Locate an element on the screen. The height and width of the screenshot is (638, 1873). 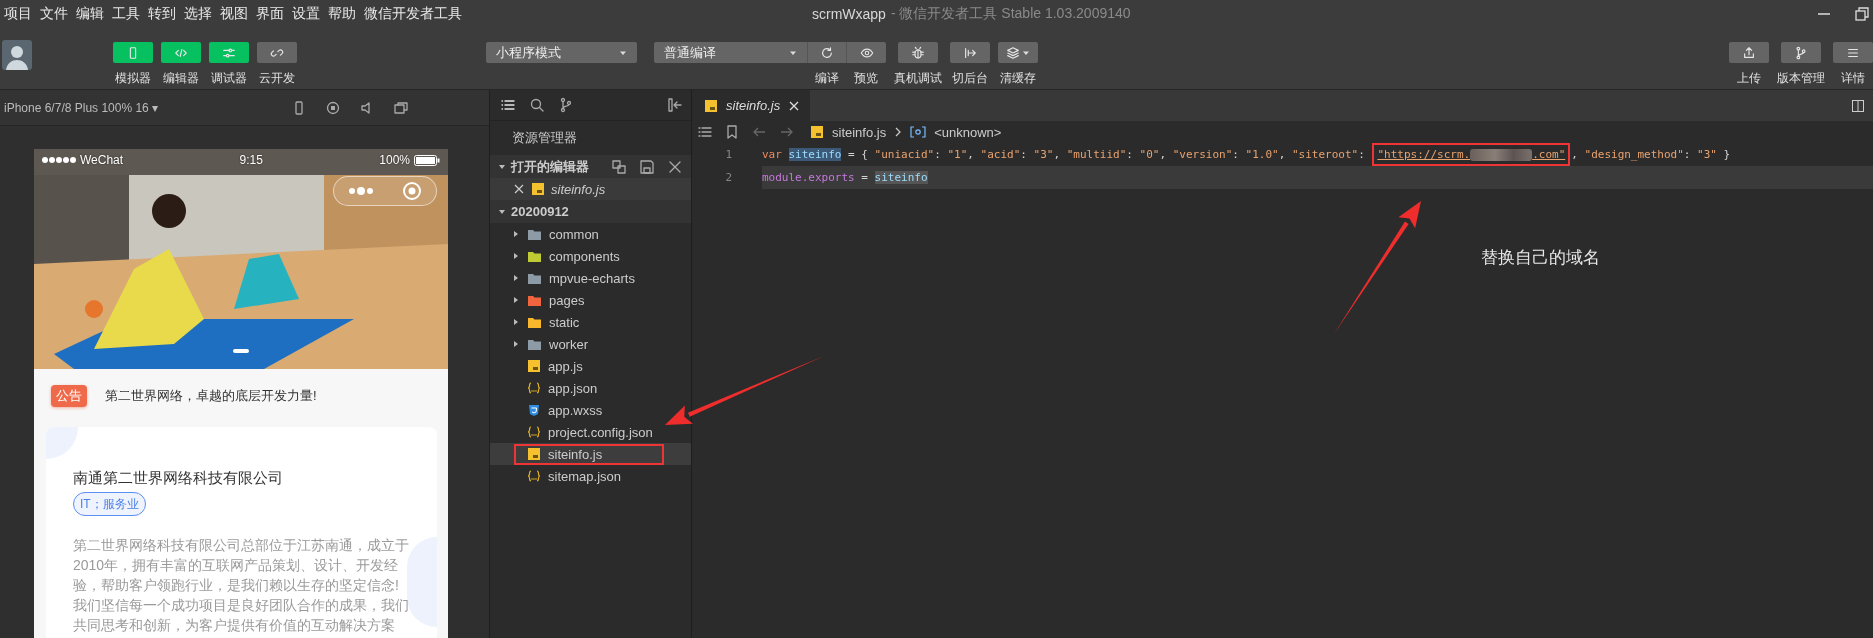
section-header: 打开的编辑器 is located at coordinates (590, 166).